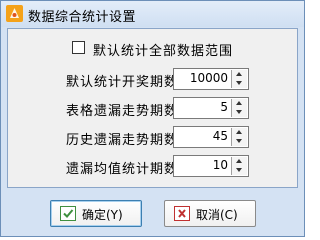 This screenshot has height=240, width=320. What do you see at coordinates (102, 215) in the screenshot?
I see `ok-button-label: 确定(Y)` at bounding box center [102, 215].